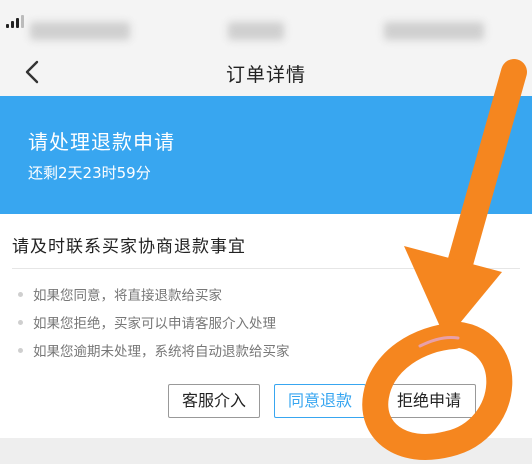  I want to click on tip-text: 如果您逾期未处理，系统将自动退款给买家, so click(161, 352).